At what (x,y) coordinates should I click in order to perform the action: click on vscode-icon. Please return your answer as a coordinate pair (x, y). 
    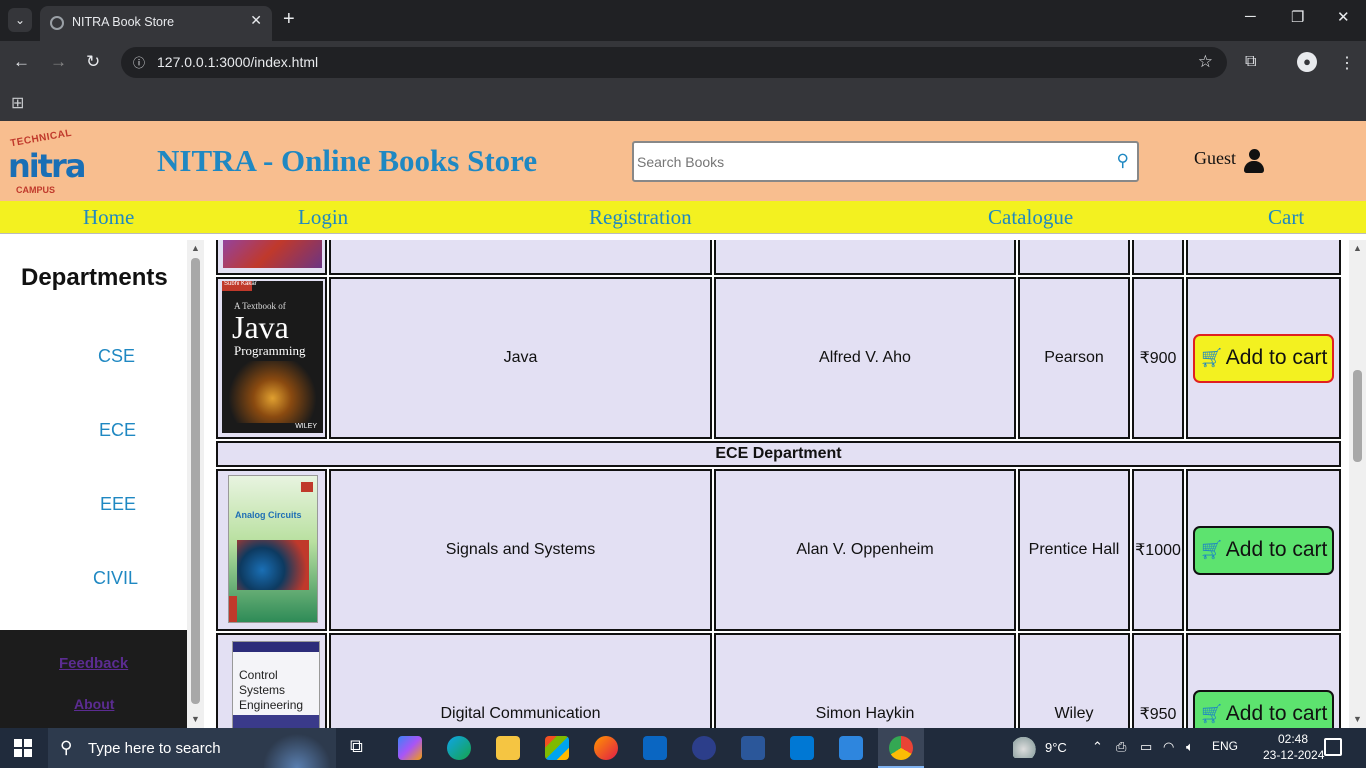
    Looking at the image, I should click on (802, 748).